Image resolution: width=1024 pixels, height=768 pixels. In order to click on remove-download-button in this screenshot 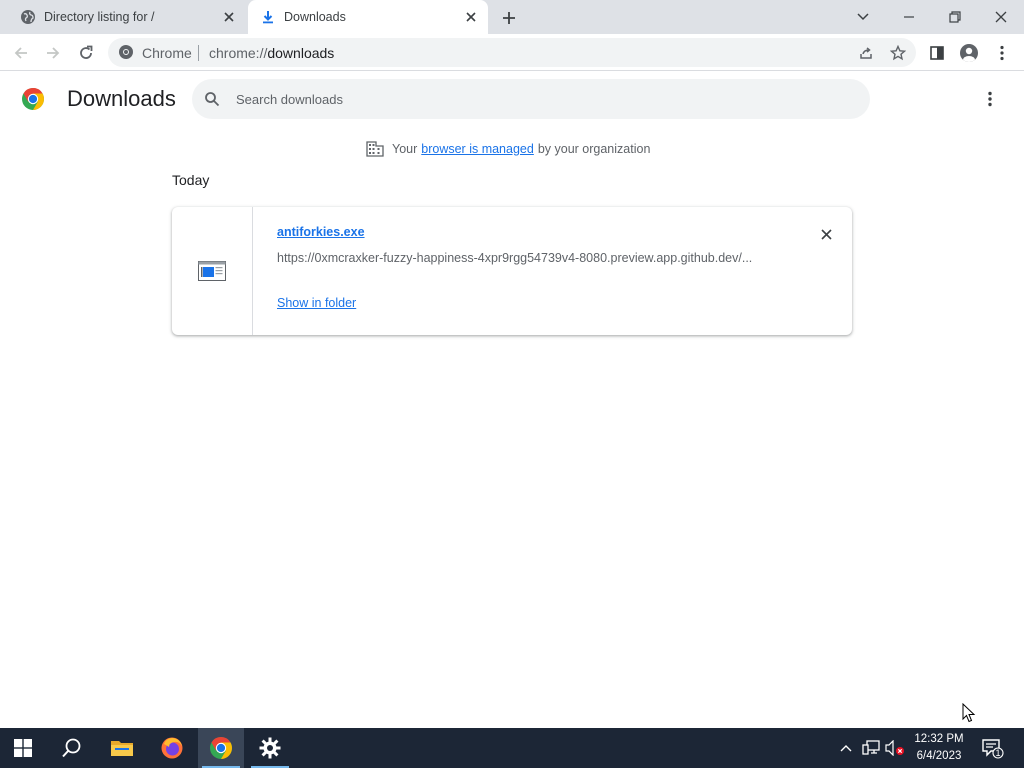, I will do `click(826, 234)`.